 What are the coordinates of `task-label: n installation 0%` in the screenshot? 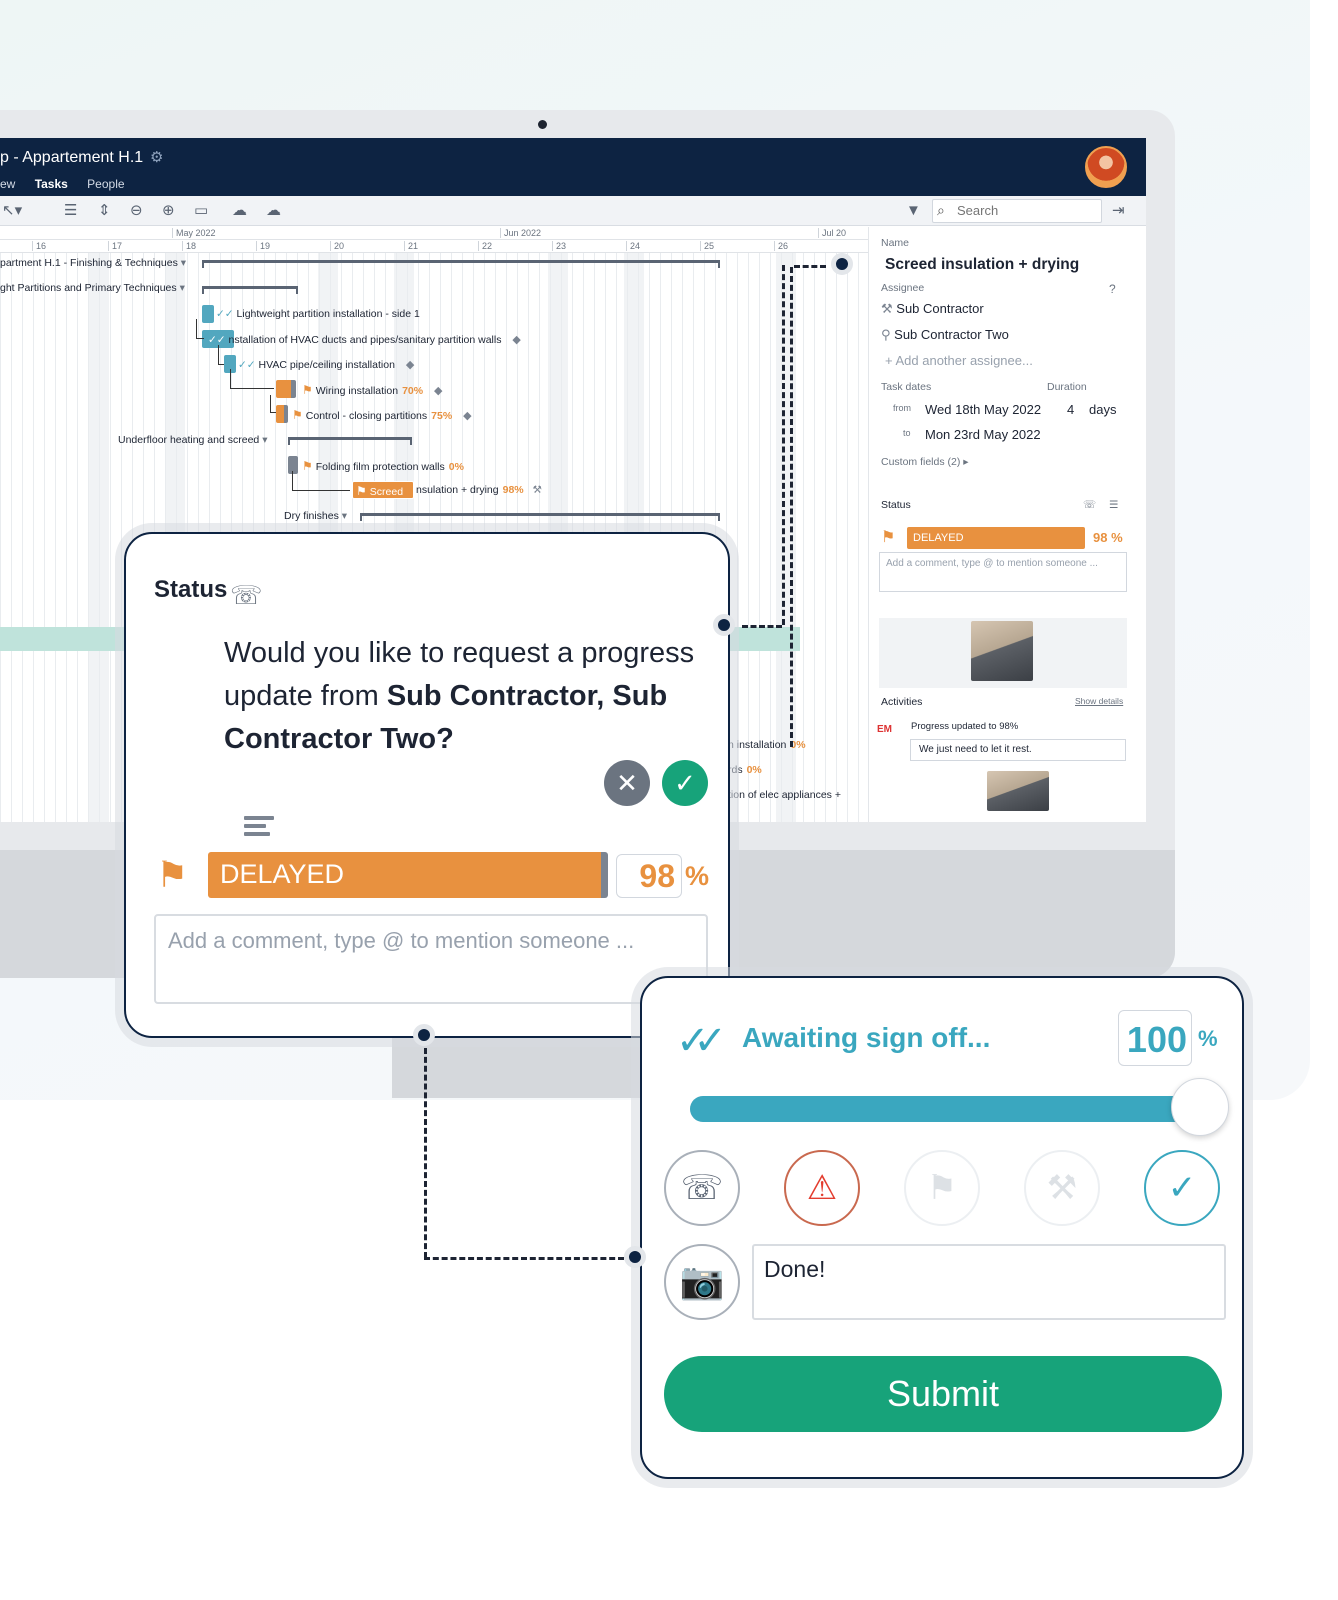 It's located at (767, 745).